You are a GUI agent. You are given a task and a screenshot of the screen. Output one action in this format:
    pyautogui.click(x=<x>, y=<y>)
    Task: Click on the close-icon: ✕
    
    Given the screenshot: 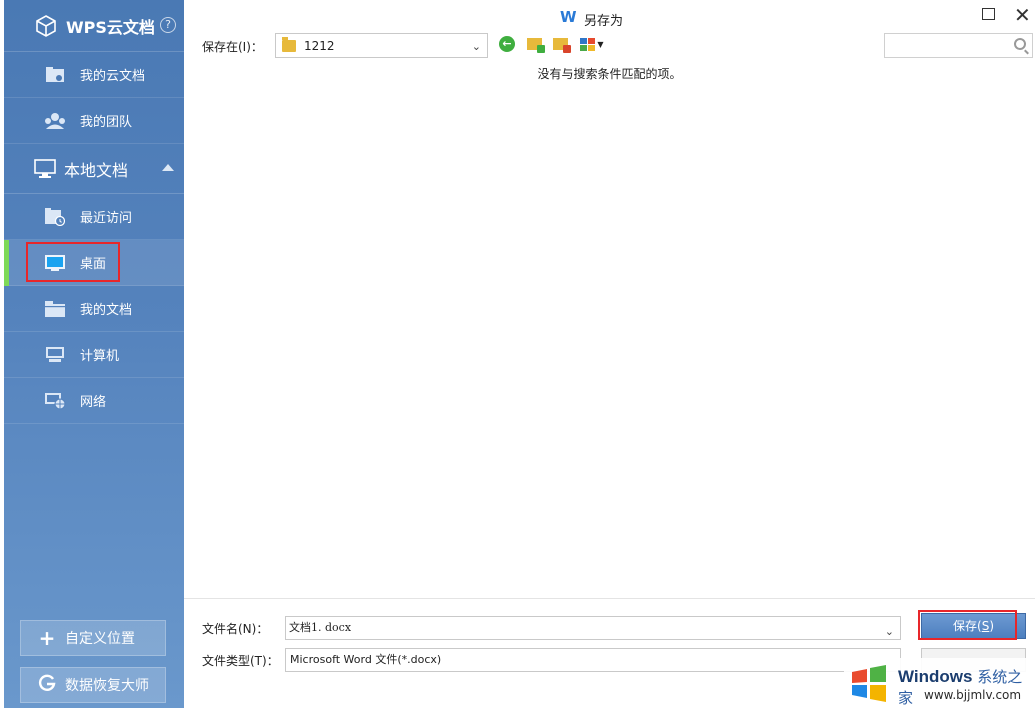 What is the action you would take?
    pyautogui.click(x=1022, y=15)
    